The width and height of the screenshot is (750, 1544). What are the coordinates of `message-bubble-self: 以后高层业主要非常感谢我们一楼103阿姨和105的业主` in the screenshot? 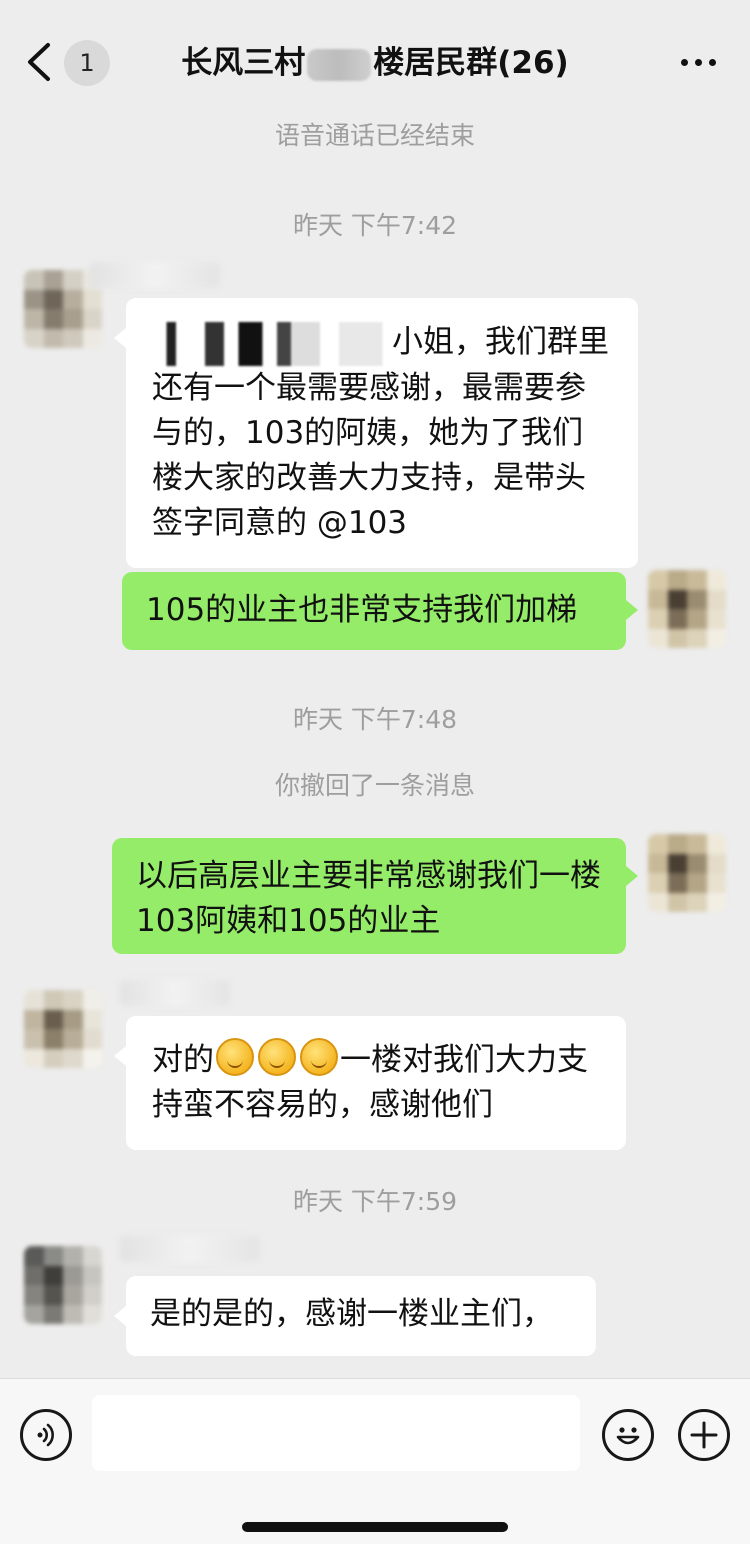 It's located at (375, 896).